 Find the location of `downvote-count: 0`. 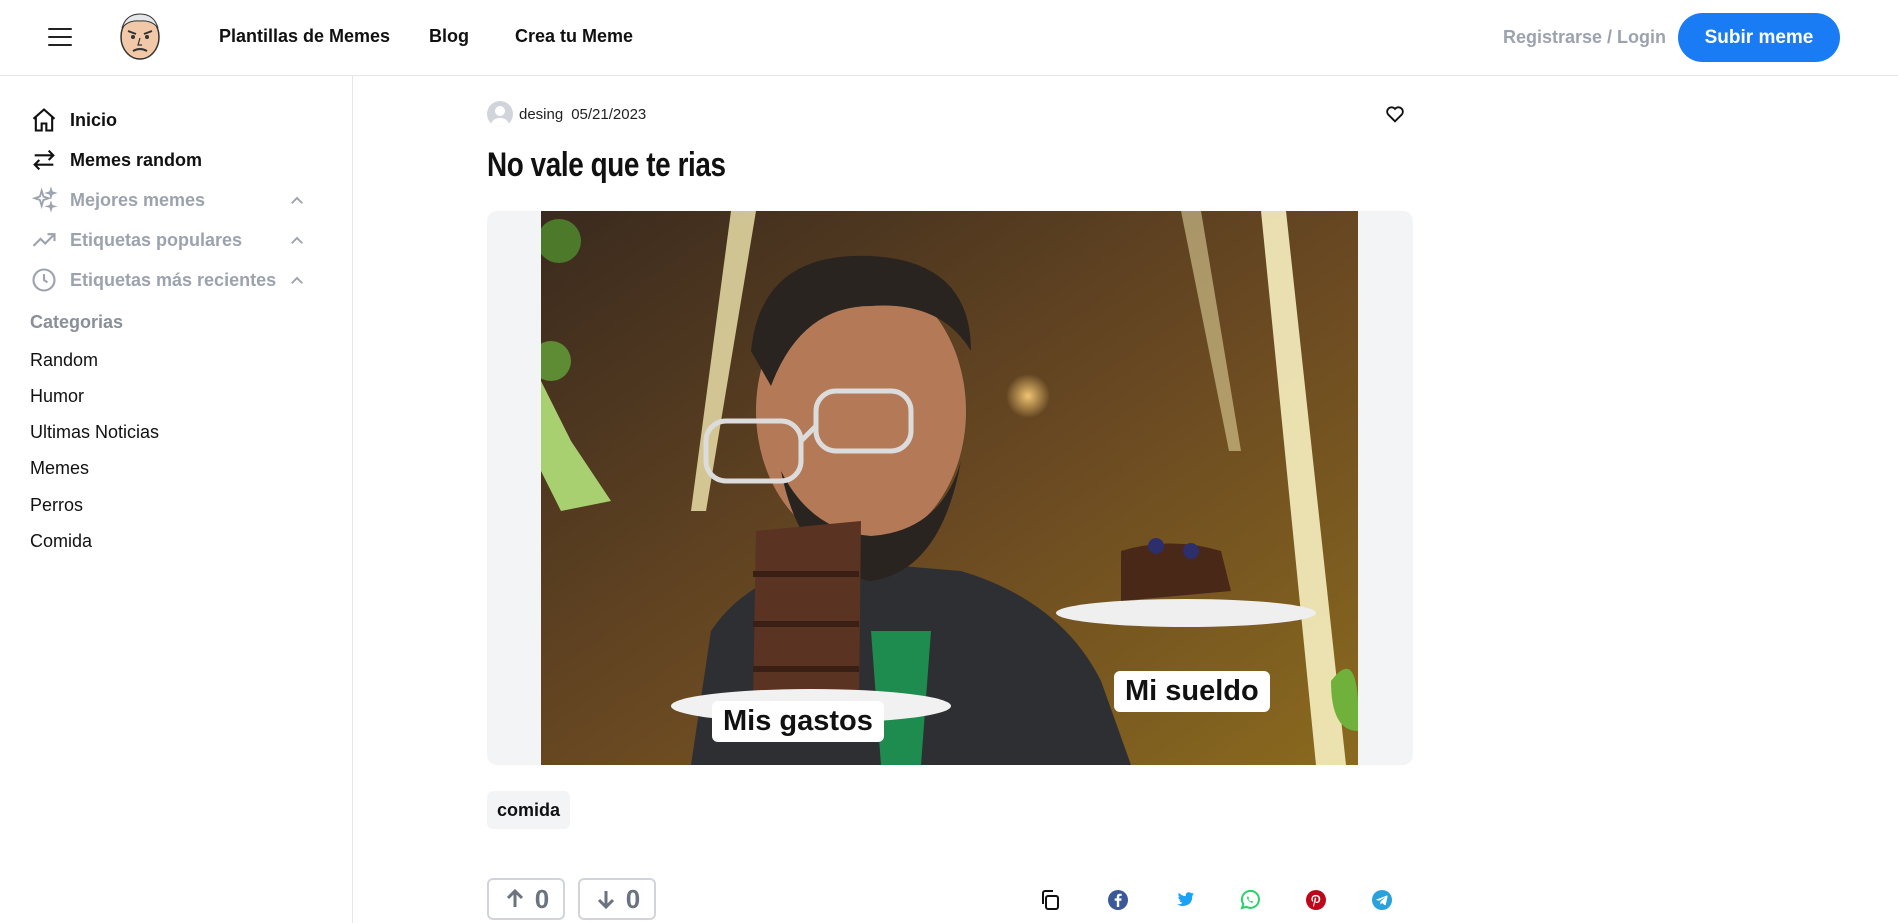

downvote-count: 0 is located at coordinates (633, 898).